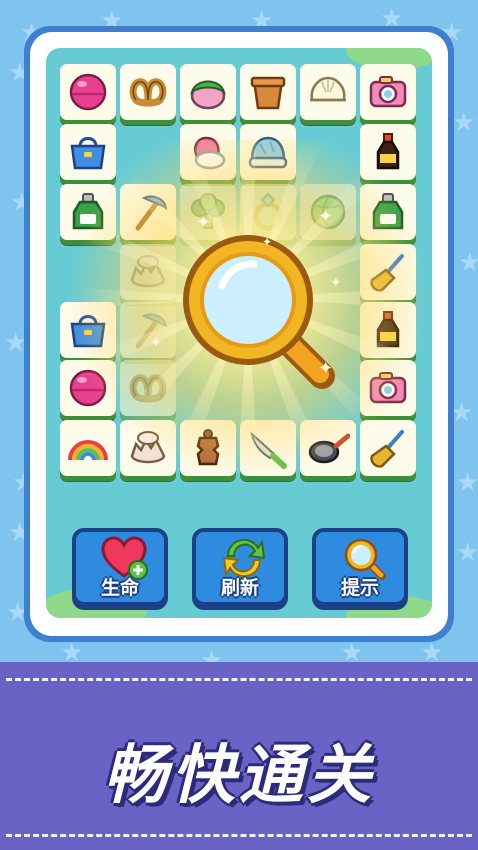 The width and height of the screenshot is (478, 850). I want to click on refresh-button: 刷新, so click(240, 567).